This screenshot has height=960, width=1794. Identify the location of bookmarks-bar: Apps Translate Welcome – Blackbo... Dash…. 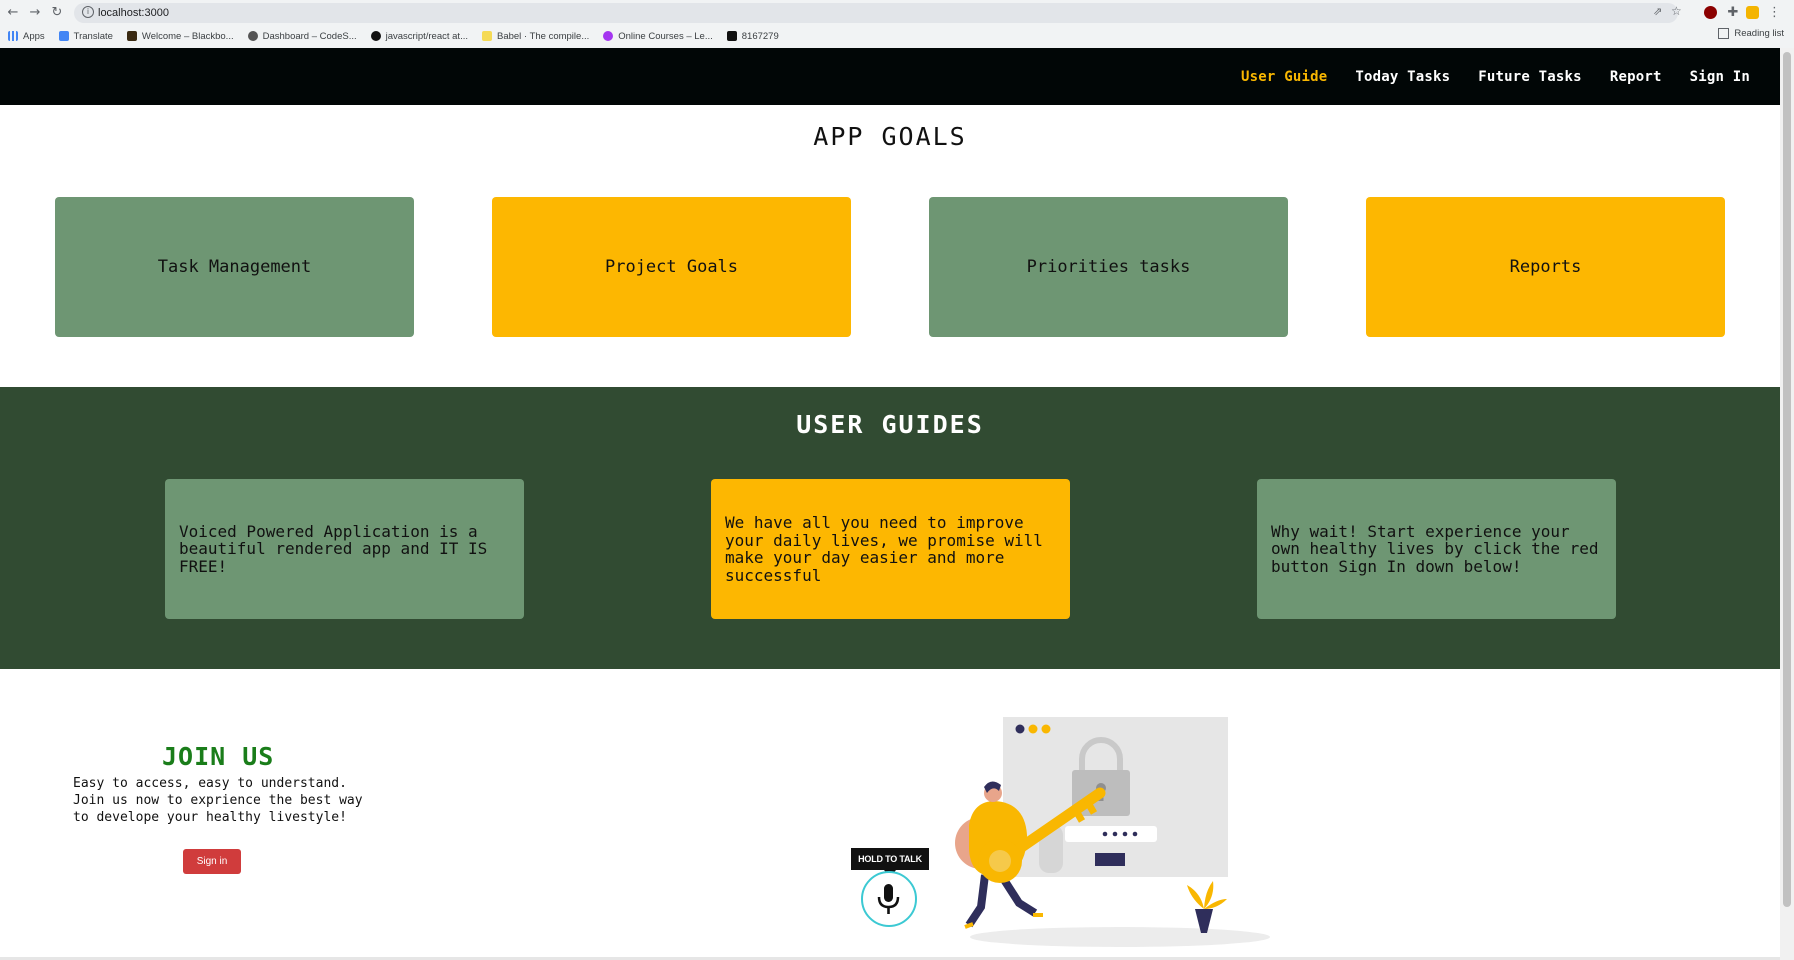
(393, 36).